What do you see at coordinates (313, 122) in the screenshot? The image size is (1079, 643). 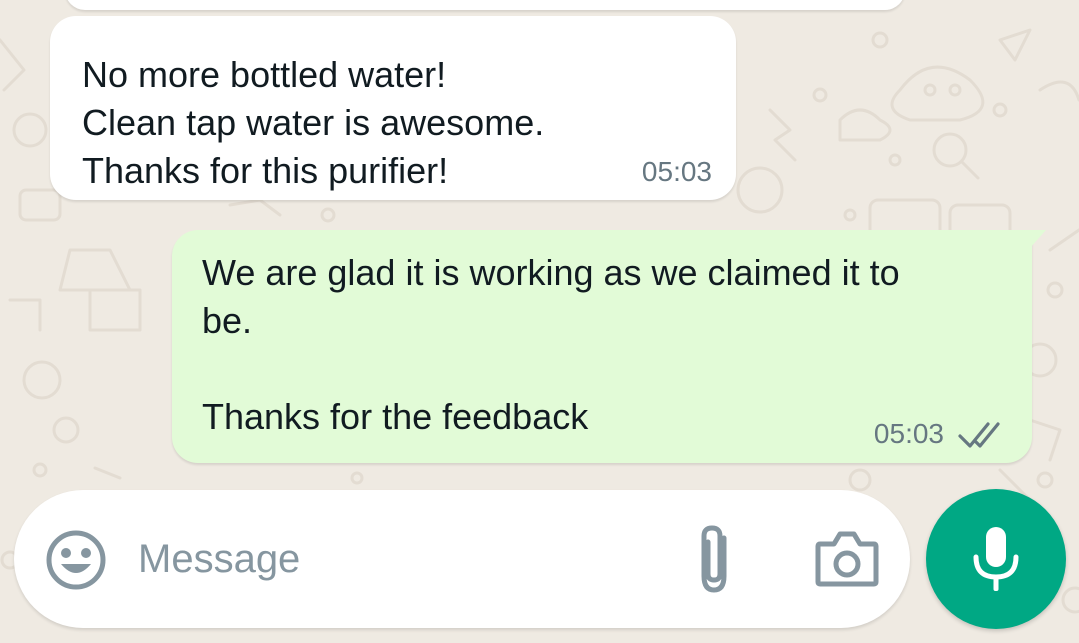 I see `message-text-line: Clean tap water is awesome.` at bounding box center [313, 122].